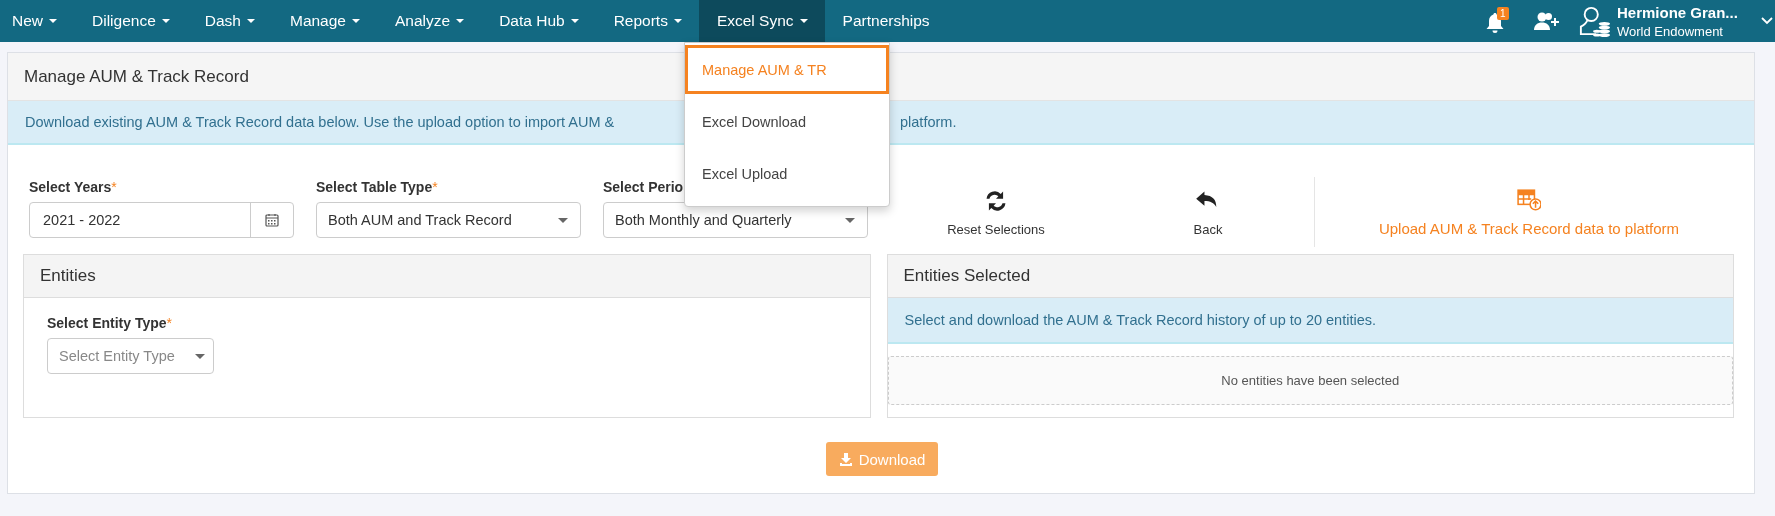 The width and height of the screenshot is (1775, 516). I want to click on nav-menu-item: Manage, so click(324, 21).